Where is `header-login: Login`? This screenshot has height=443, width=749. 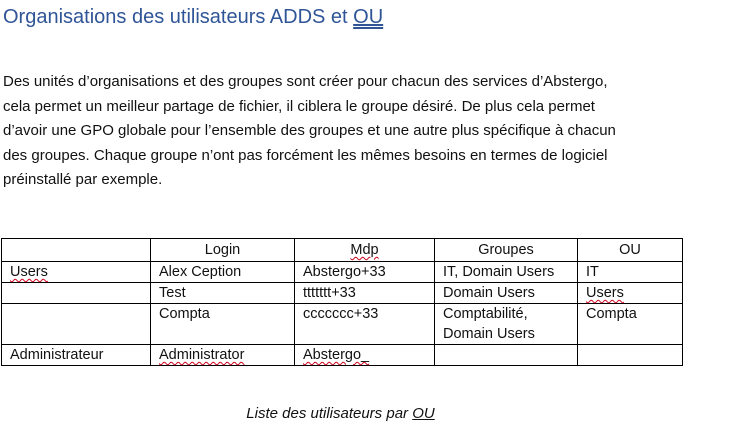 header-login: Login is located at coordinates (222, 250).